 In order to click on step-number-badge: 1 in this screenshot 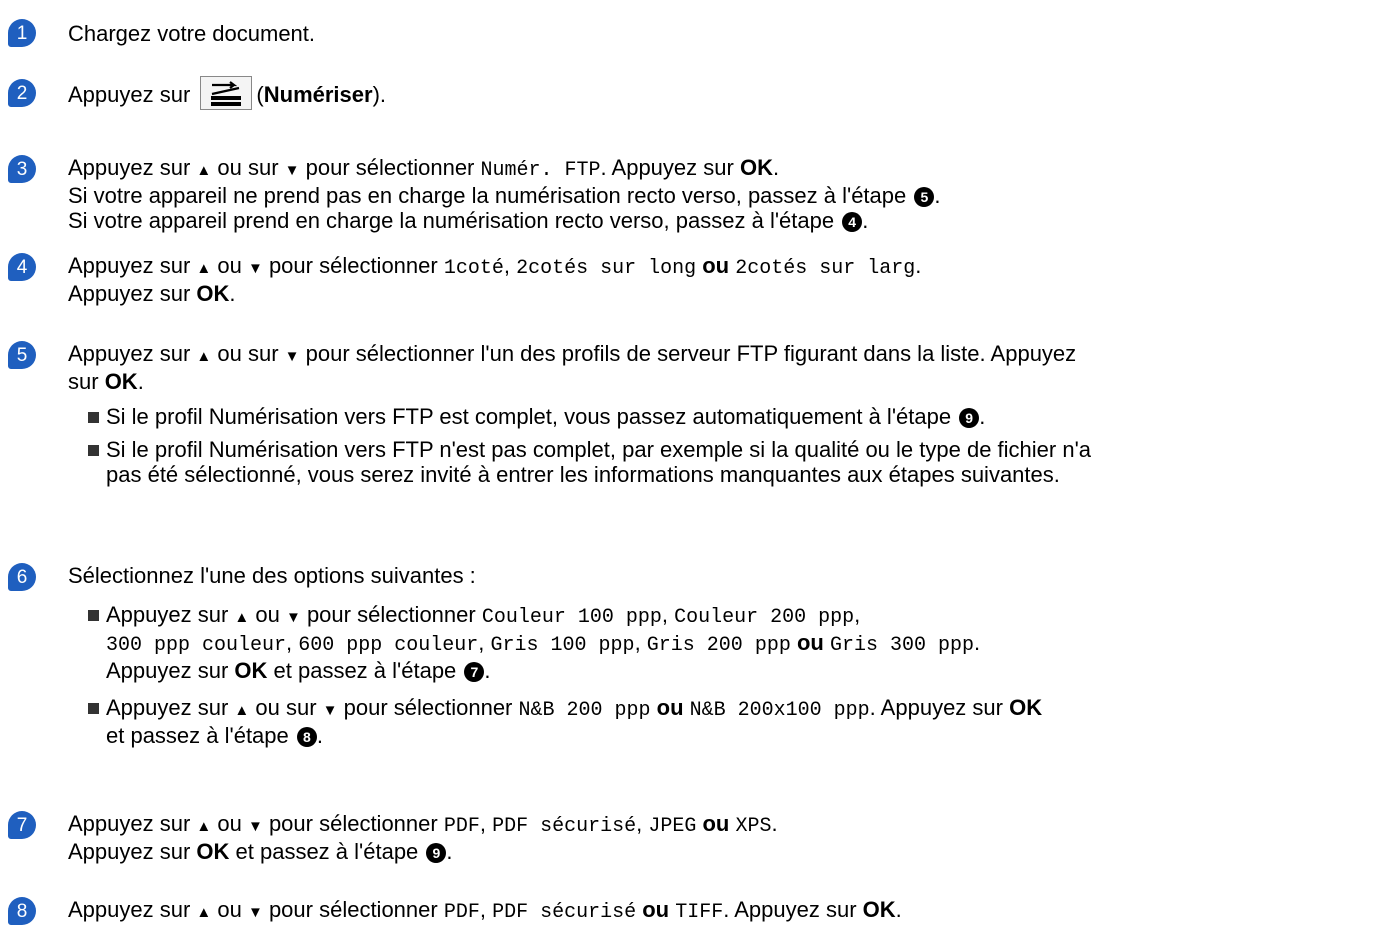, I will do `click(22, 33)`.